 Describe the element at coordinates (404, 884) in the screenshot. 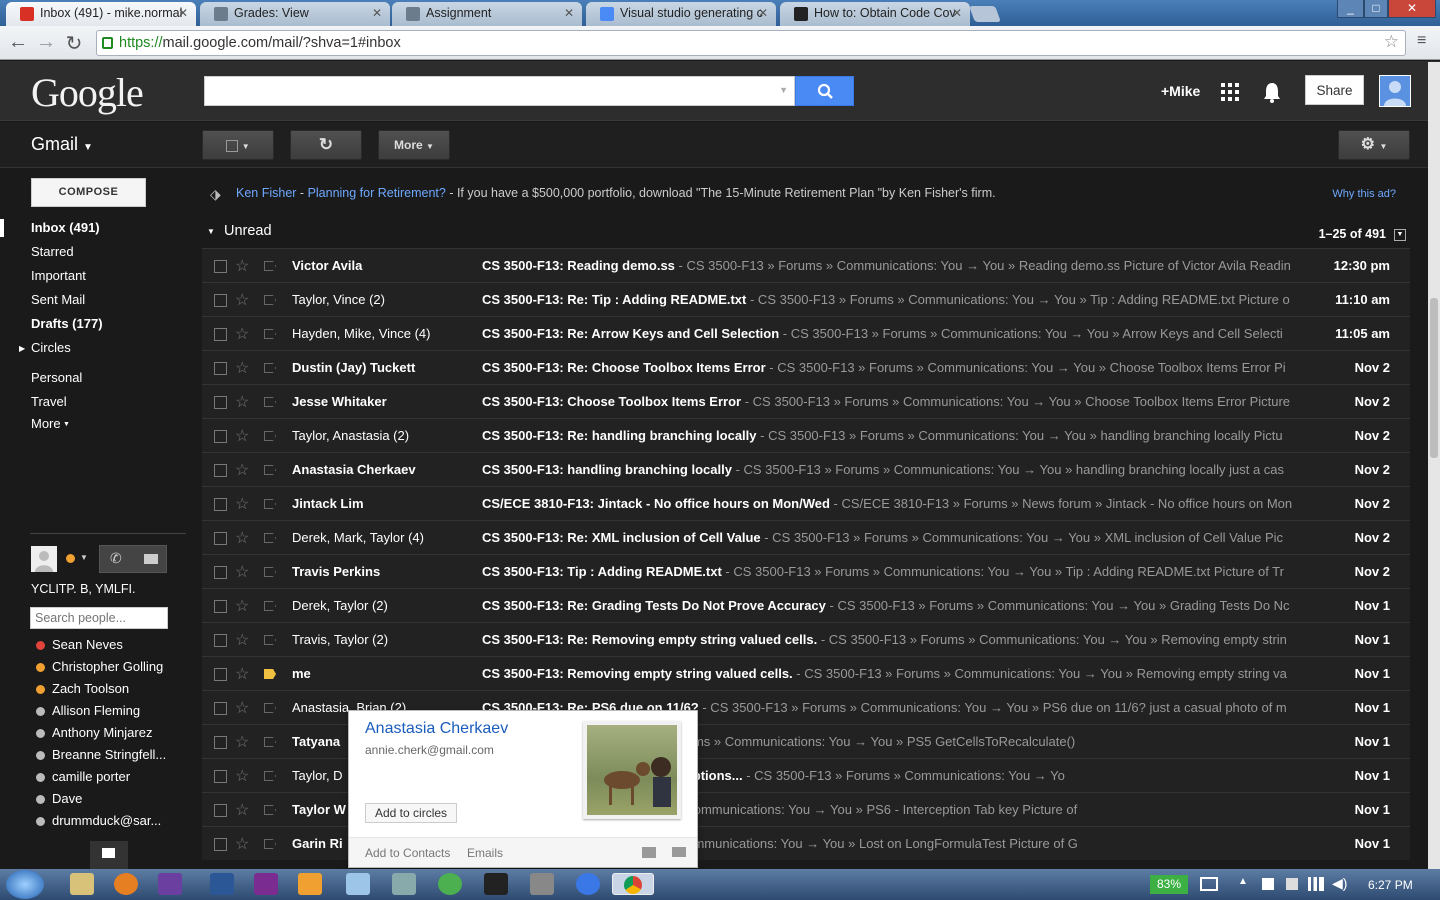

I see `network-tool-icon` at that location.